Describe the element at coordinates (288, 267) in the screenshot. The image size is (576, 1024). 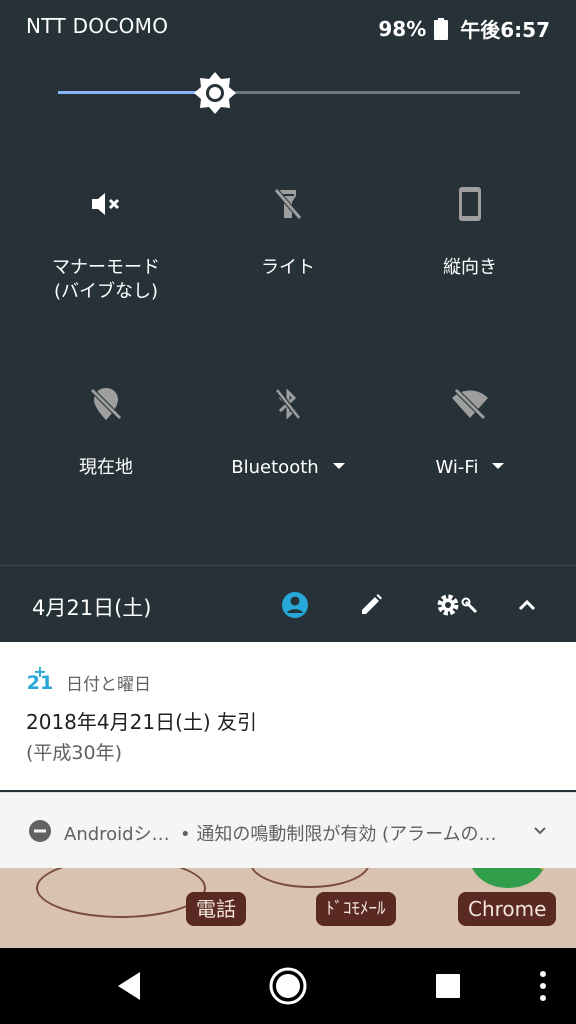
I see `tile-label: ライト` at that location.